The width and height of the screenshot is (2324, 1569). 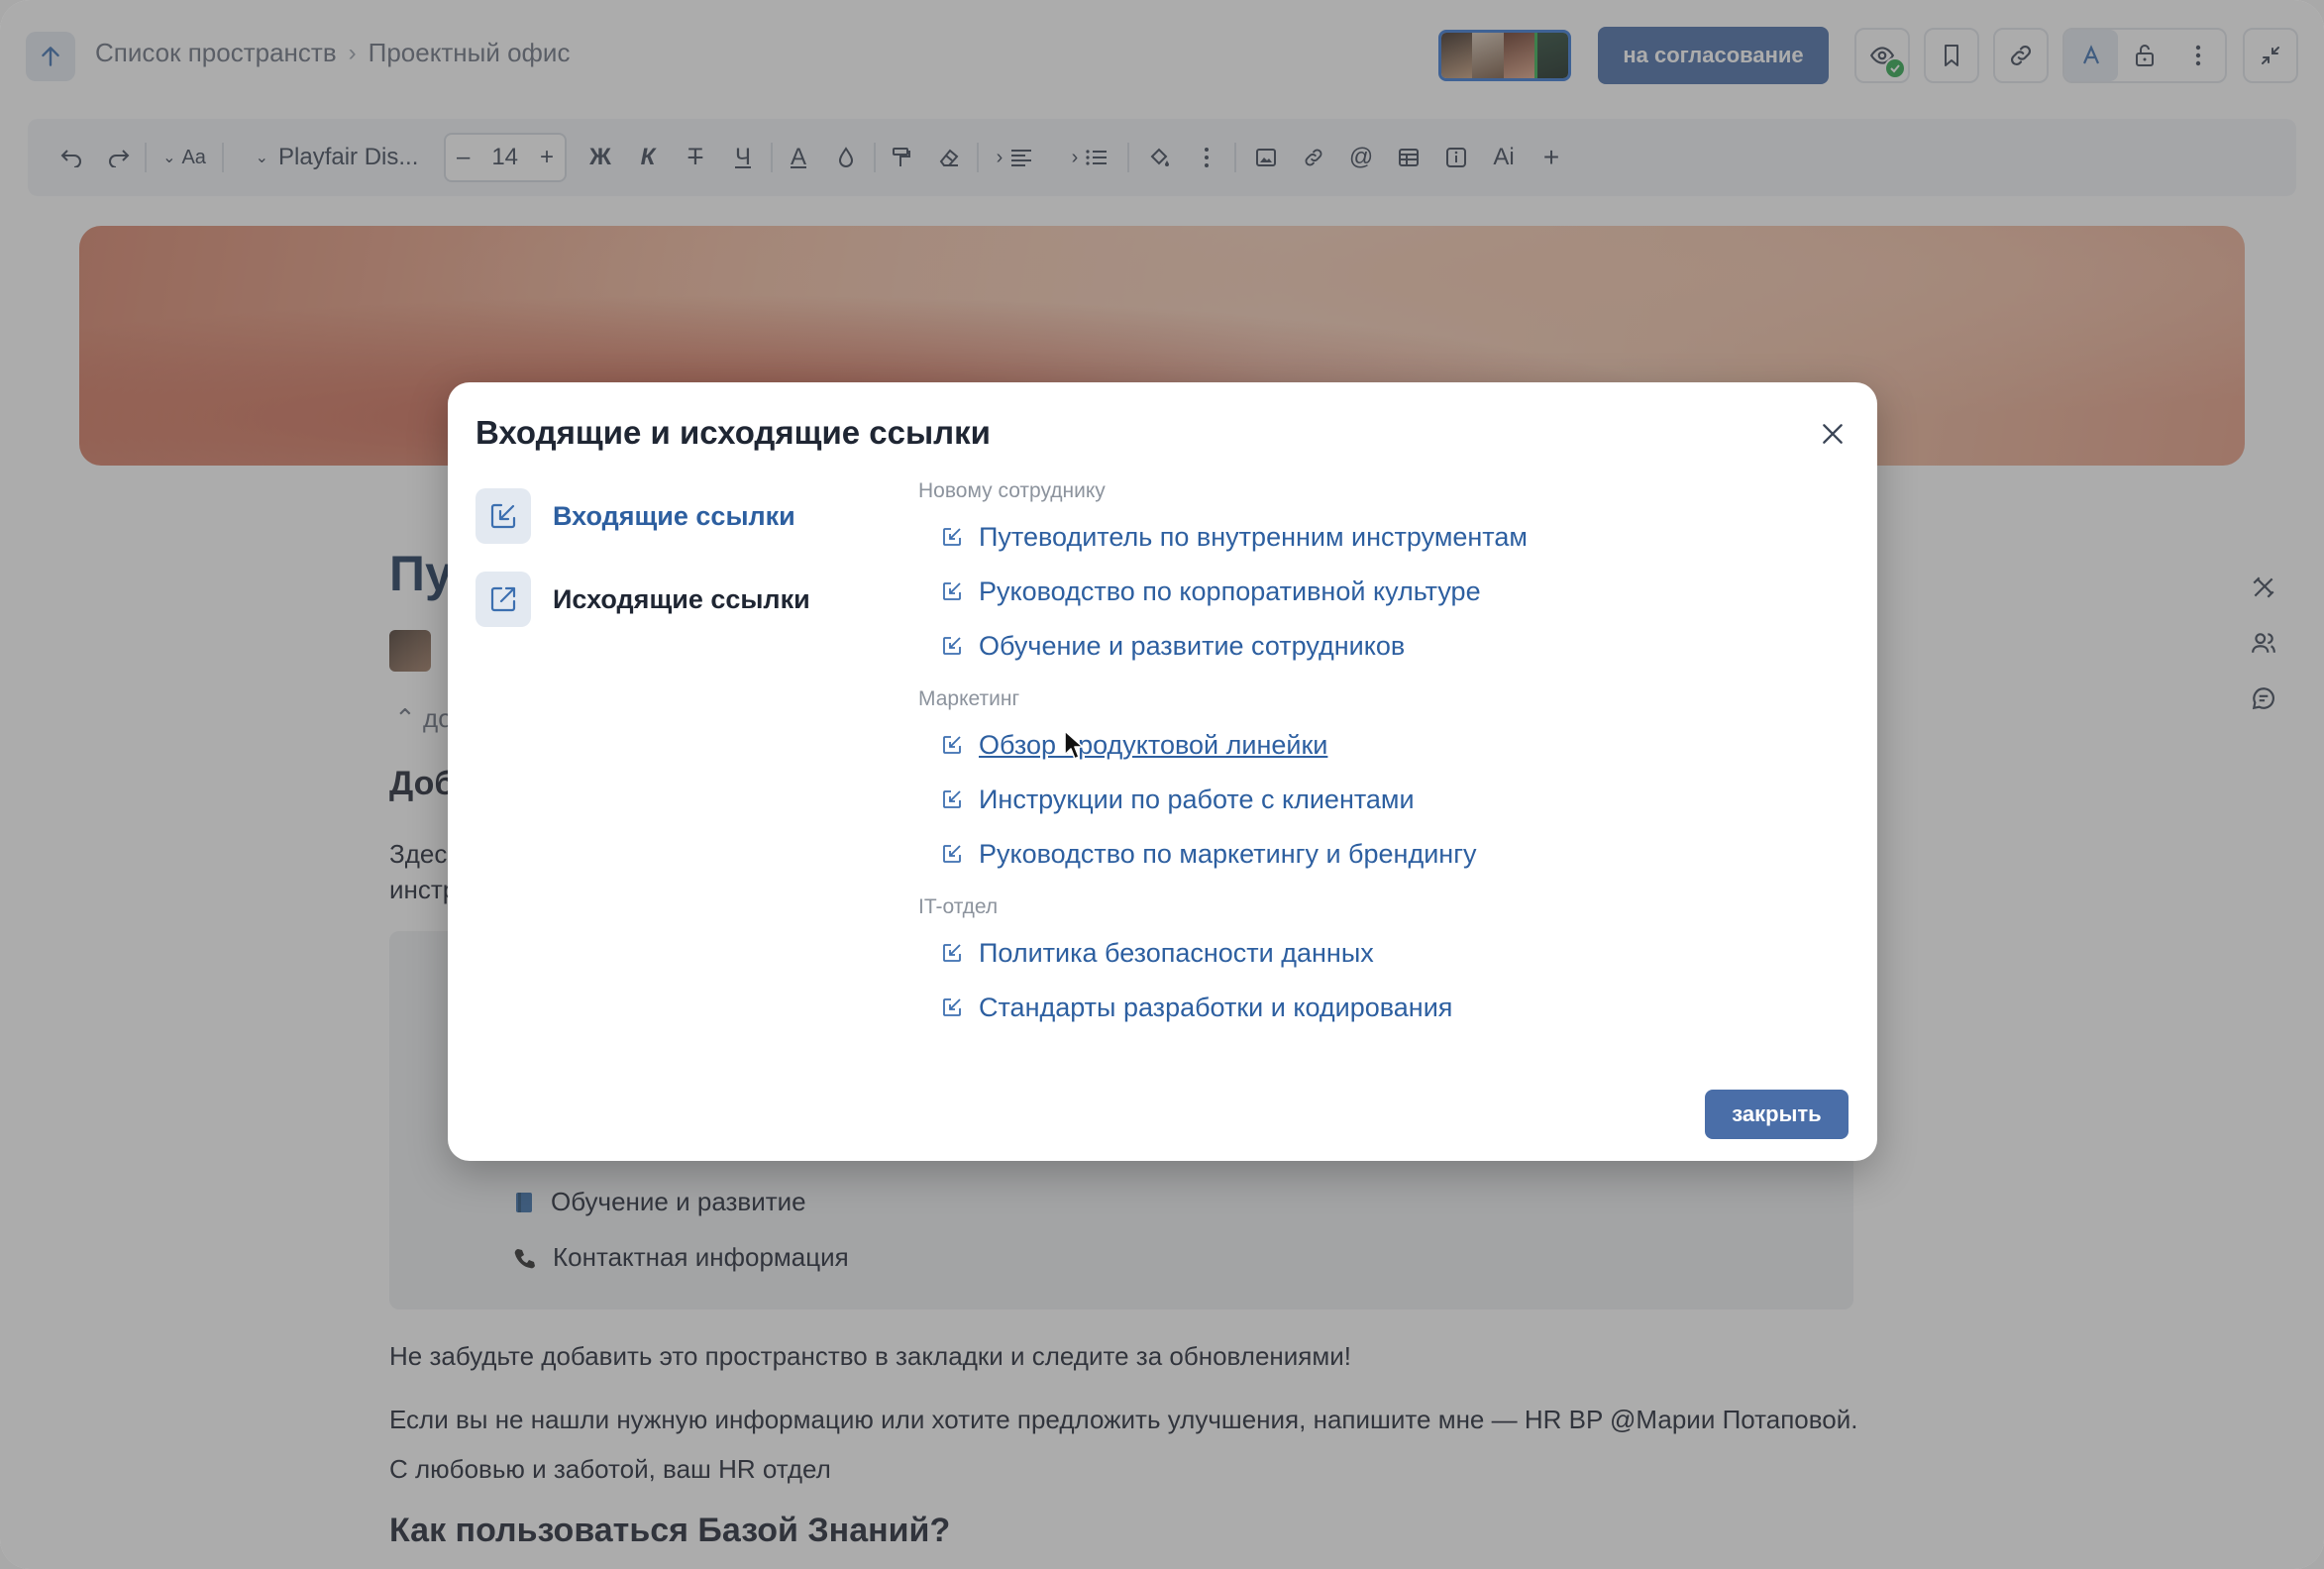 I want to click on link-item: Руководство по маркетингу и брендингу, so click(x=1209, y=854).